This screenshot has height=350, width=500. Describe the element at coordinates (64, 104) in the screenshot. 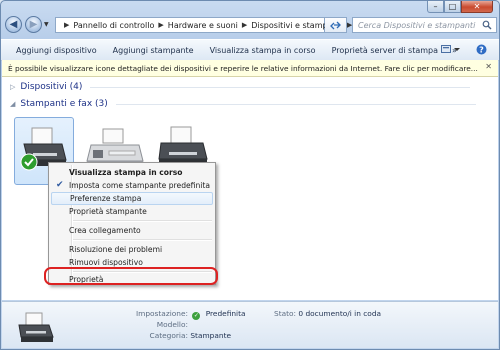

I see `group-printers-label: Stampanti e fax (3)` at that location.